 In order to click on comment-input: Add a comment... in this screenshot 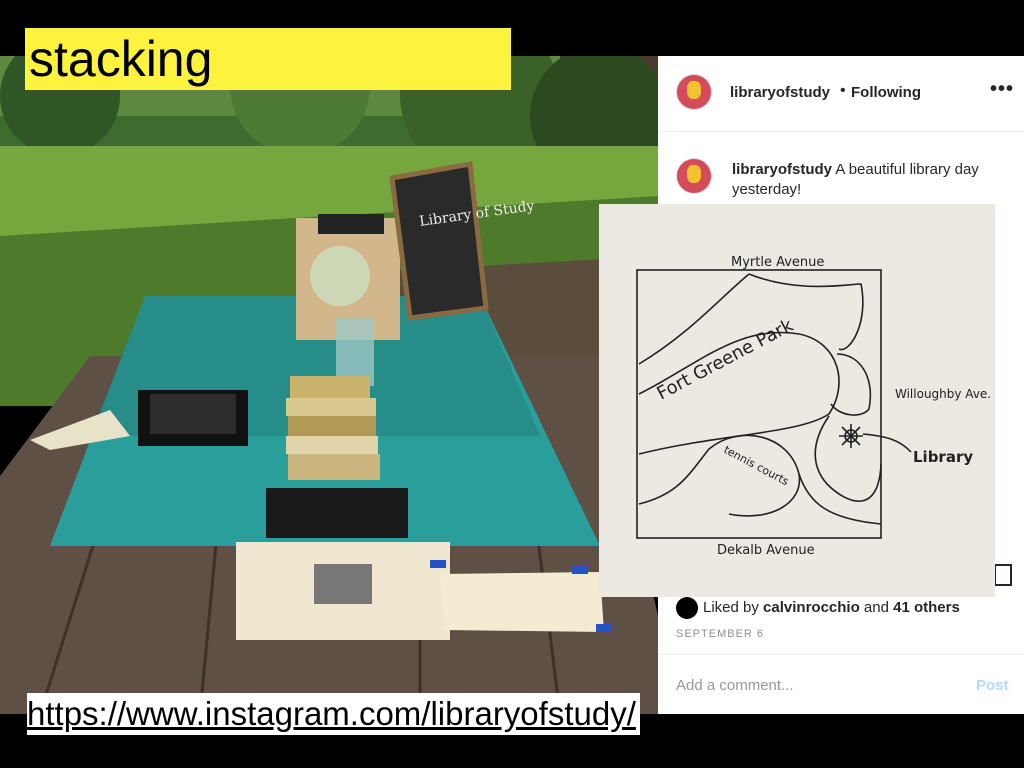, I will do `click(735, 685)`.